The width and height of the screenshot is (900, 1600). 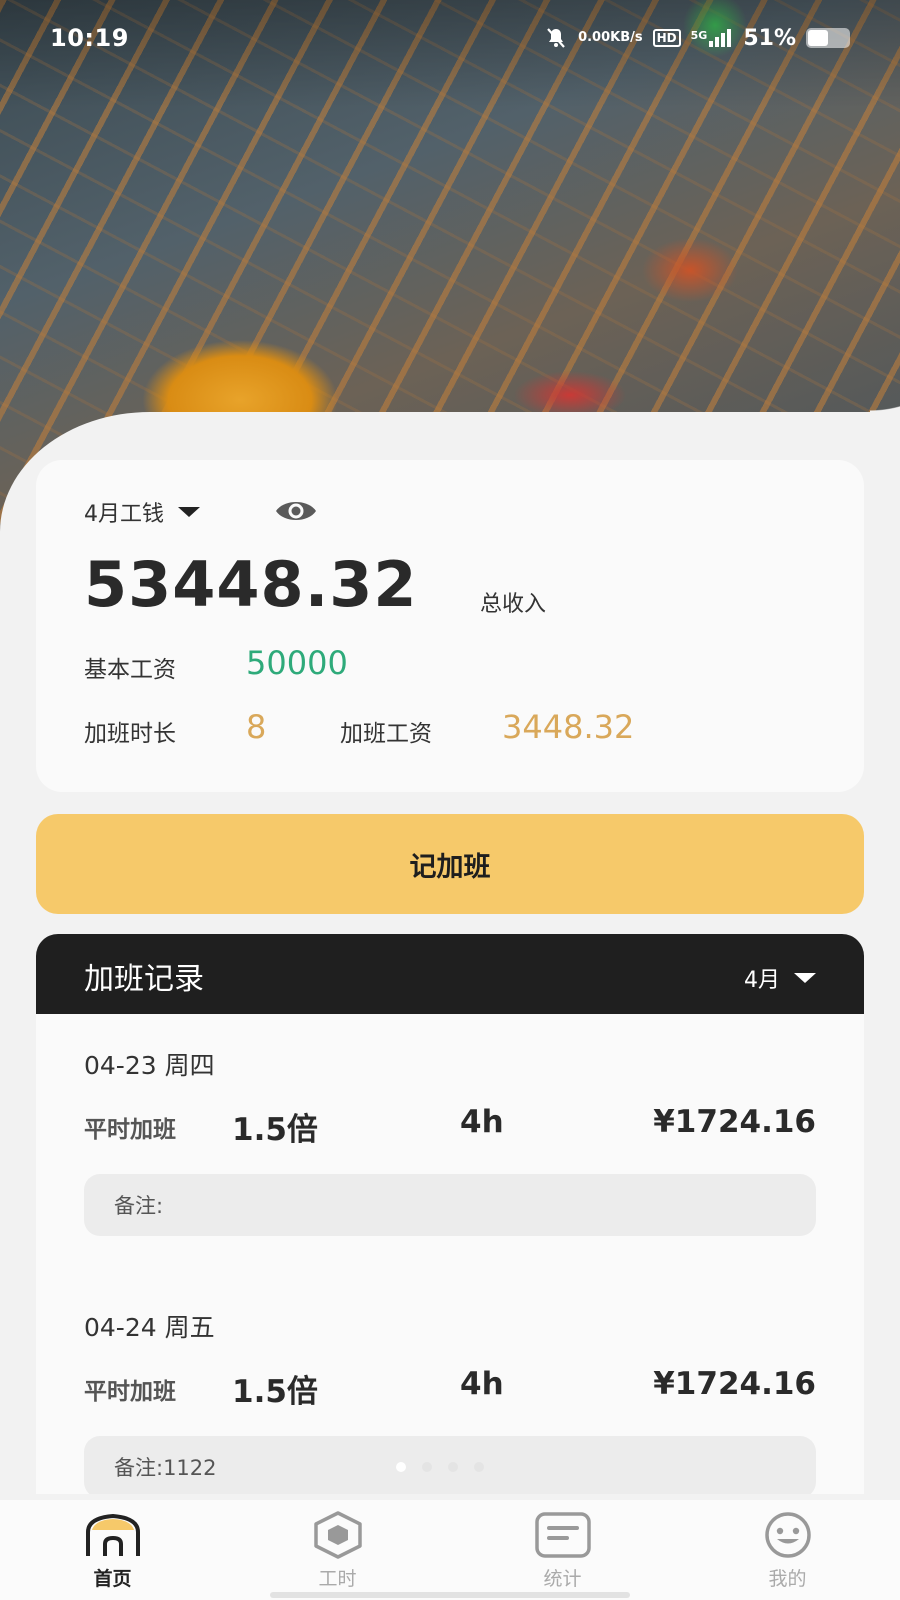 I want to click on network-type: 5G, so click(x=699, y=35).